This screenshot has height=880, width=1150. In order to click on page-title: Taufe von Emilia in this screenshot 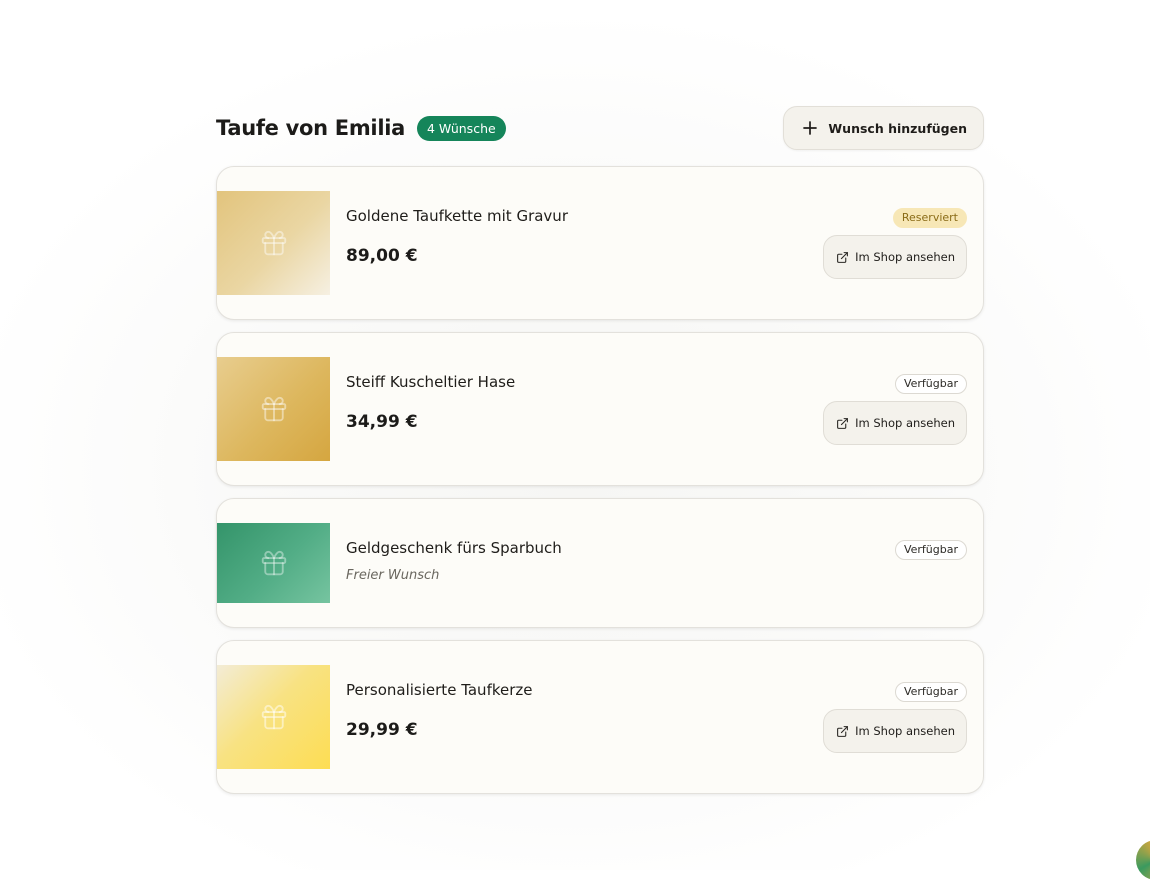, I will do `click(310, 128)`.